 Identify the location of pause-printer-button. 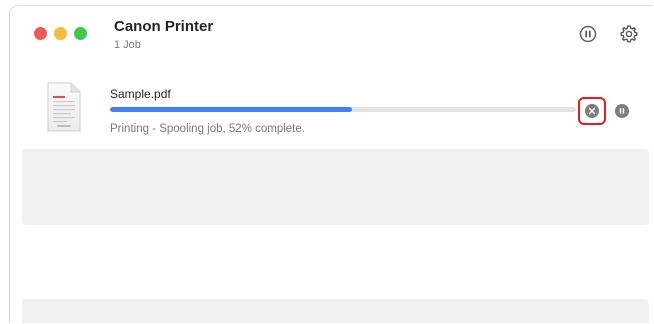
(588, 34).